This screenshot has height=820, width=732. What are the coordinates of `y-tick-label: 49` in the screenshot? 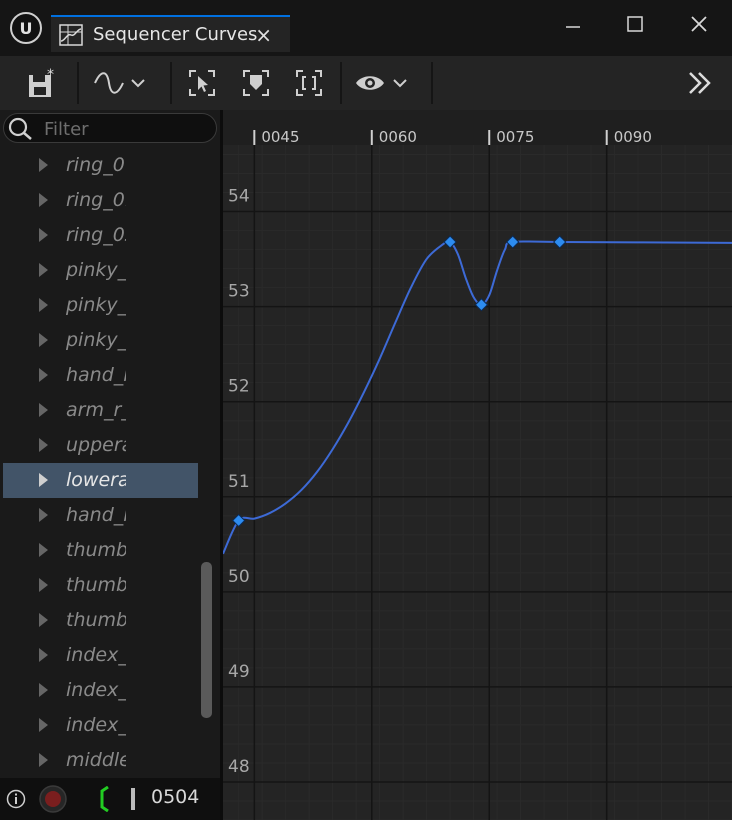 It's located at (239, 672).